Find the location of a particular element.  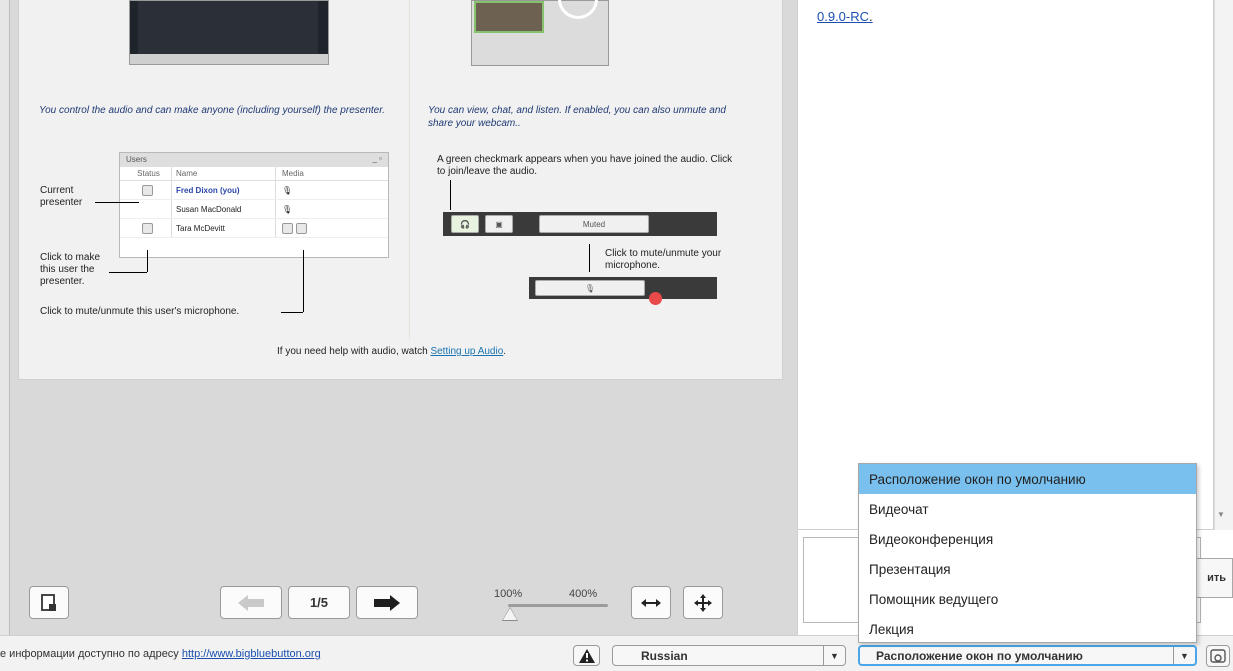

slide-users-row: Fred Dixon (you) 🎙 is located at coordinates (254, 190).